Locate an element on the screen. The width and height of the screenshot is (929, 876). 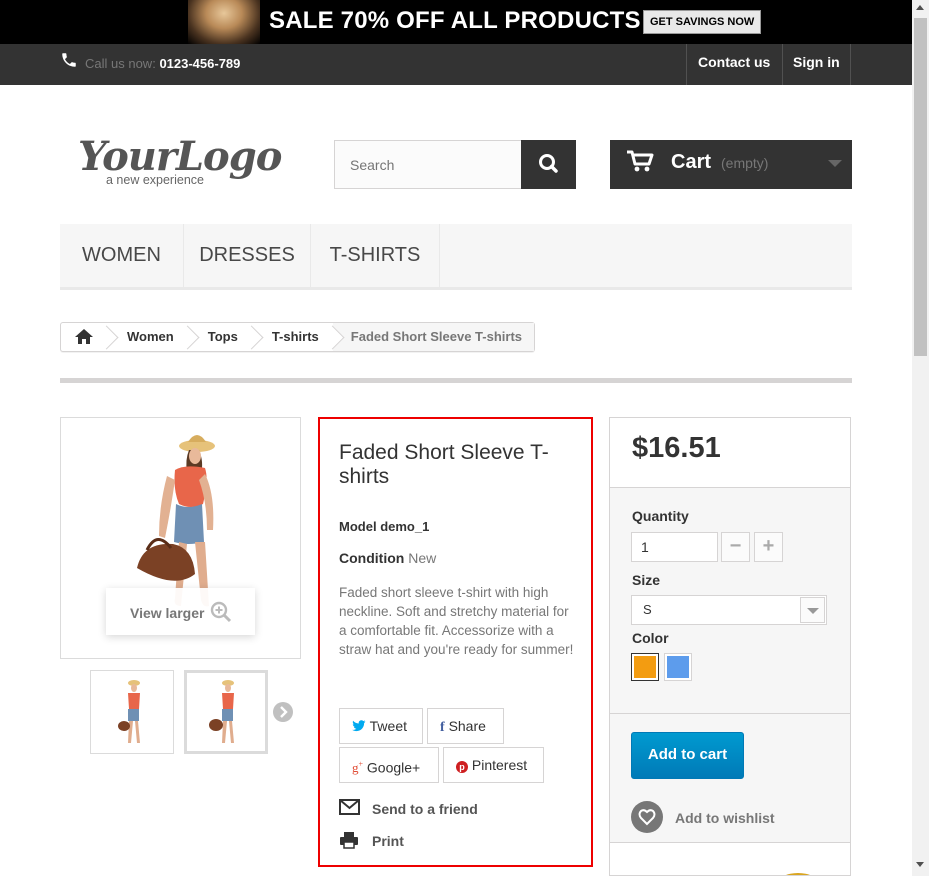
related-panel is located at coordinates (730, 858).